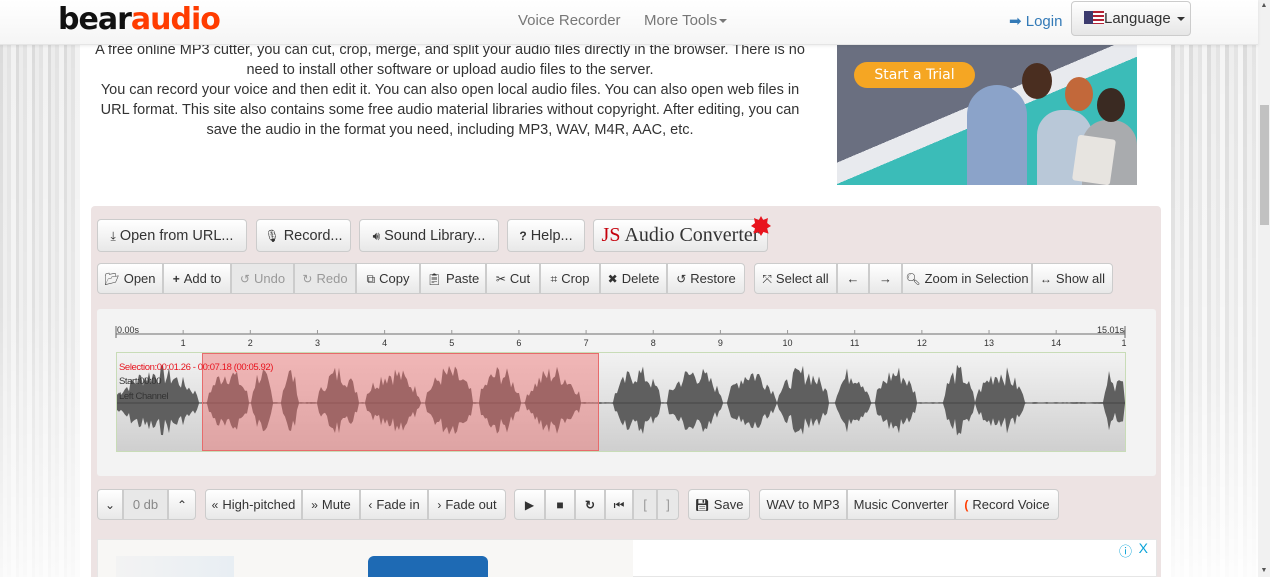  I want to click on zoom-in-icon: 🔍︎, so click(913, 278).